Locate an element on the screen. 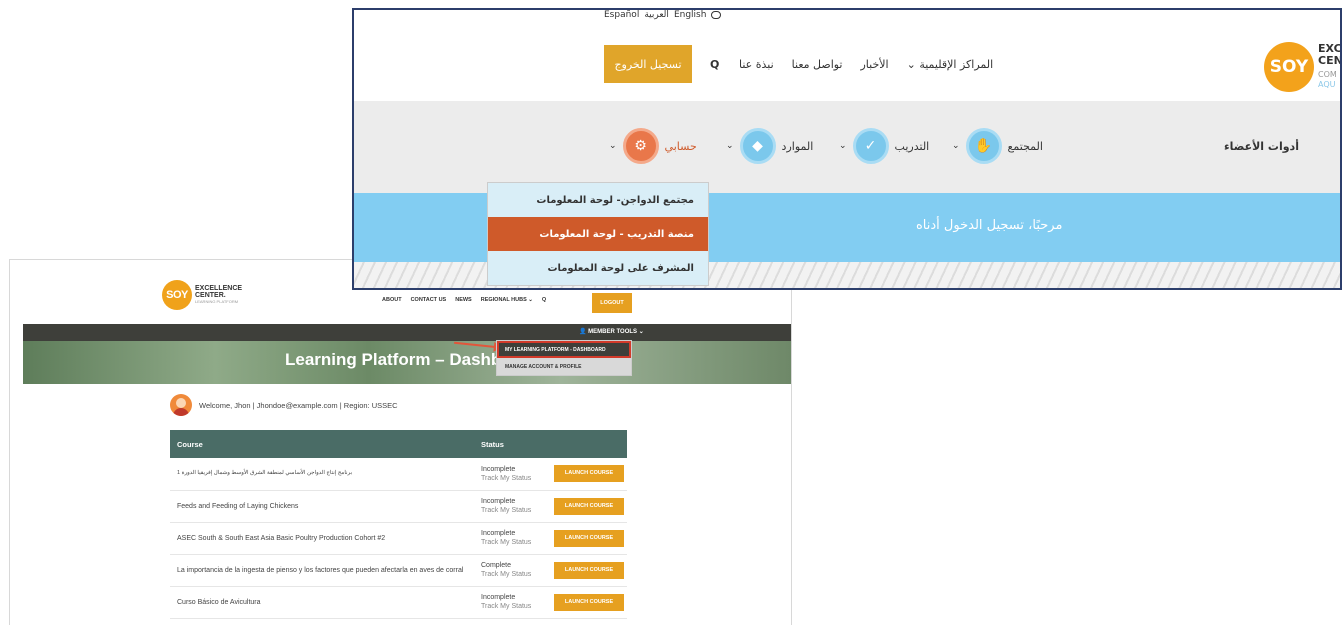  menu-item-community-dashboard: مجتمع الدواجن- لوحة المعلومات is located at coordinates (598, 200).